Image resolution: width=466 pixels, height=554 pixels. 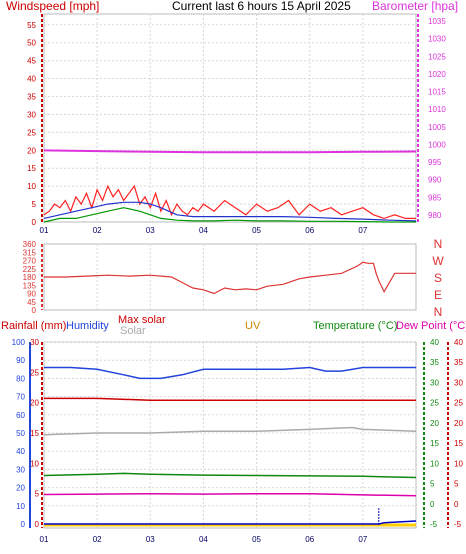 I want to click on wind-x-label: 05, so click(x=256, y=230).